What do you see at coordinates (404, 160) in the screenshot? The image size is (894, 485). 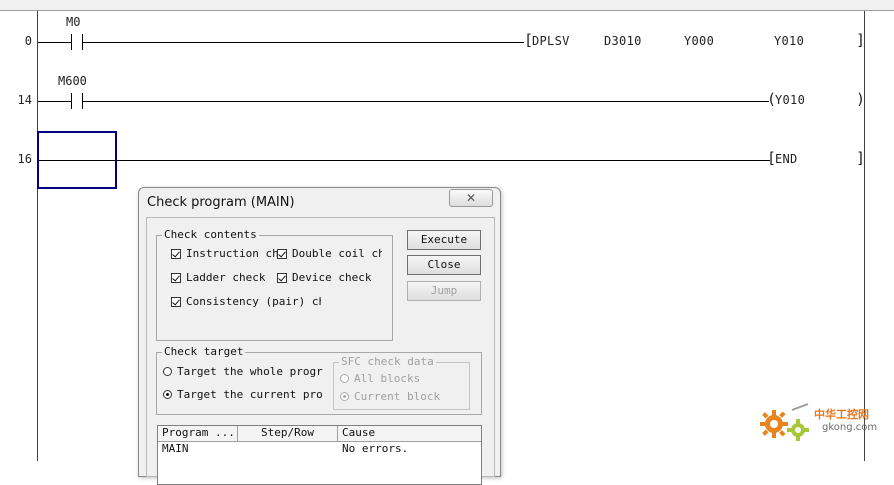 I see `rung-wire` at bounding box center [404, 160].